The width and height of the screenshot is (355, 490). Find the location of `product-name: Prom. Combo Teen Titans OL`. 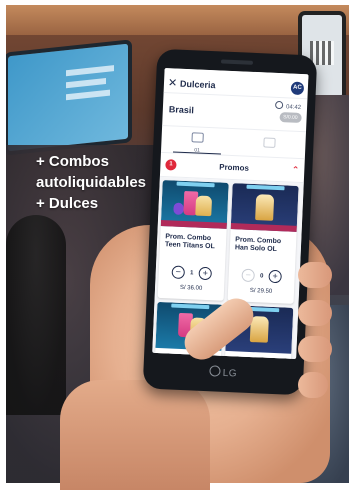

product-name: Prom. Combo Teen Titans OL is located at coordinates (189, 242).